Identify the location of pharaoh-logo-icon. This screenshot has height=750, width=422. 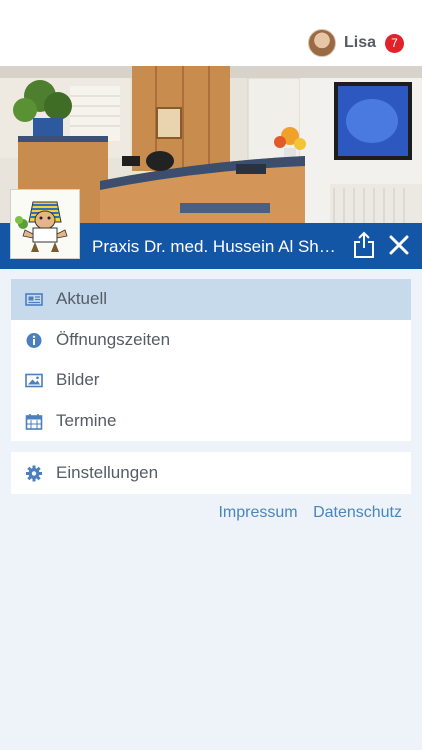
(45, 224).